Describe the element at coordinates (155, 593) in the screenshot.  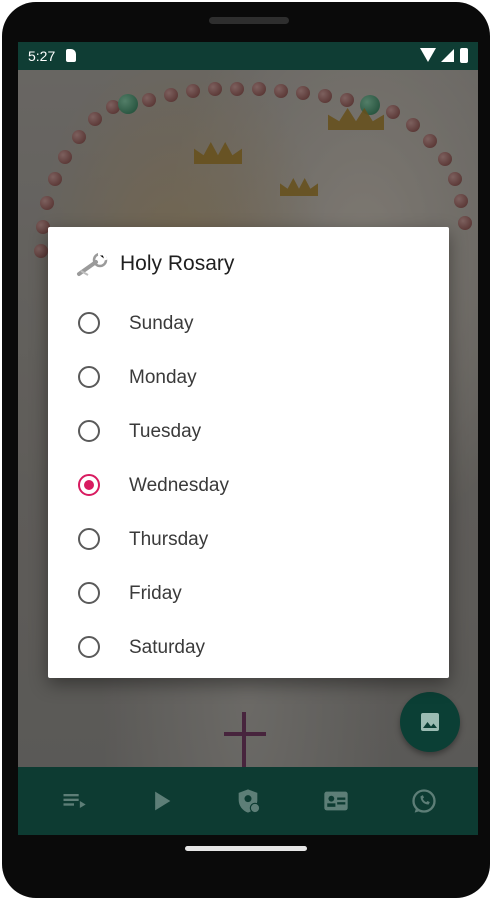
I see `option-label: Friday` at that location.